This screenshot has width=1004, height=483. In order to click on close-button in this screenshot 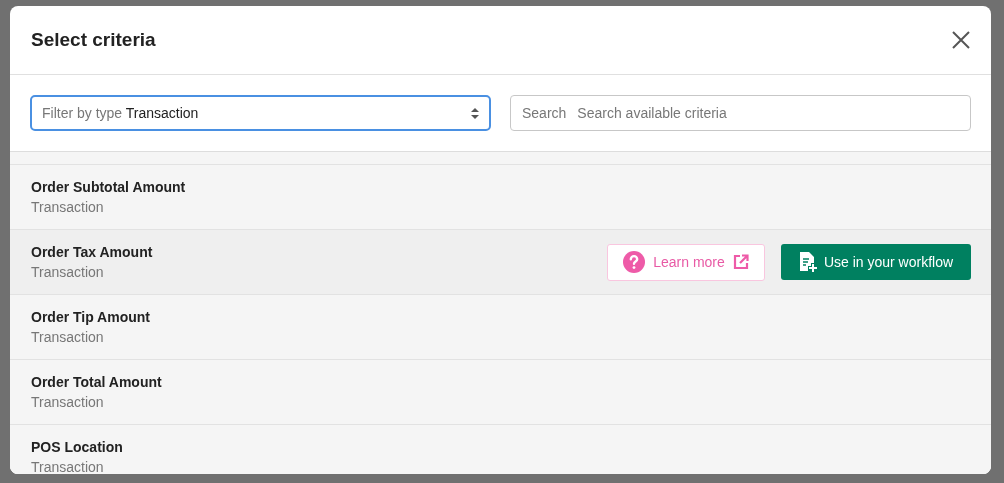, I will do `click(961, 40)`.